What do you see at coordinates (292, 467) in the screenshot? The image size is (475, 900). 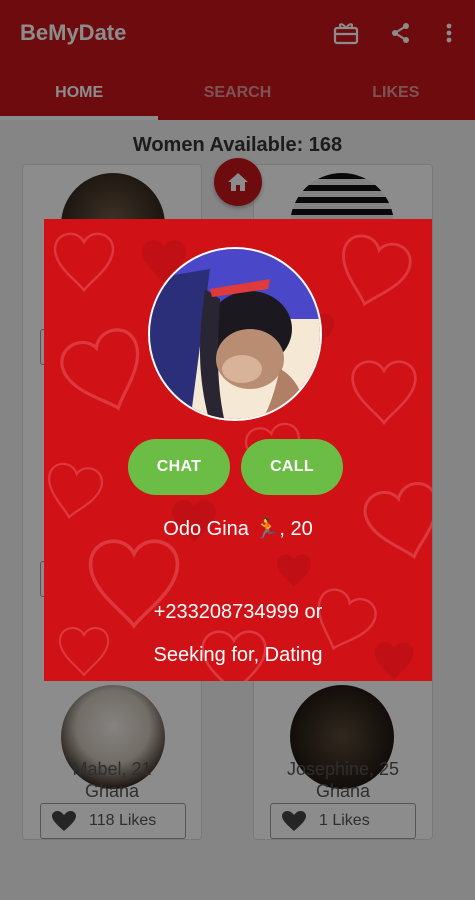 I see `call-button: CALL` at bounding box center [292, 467].